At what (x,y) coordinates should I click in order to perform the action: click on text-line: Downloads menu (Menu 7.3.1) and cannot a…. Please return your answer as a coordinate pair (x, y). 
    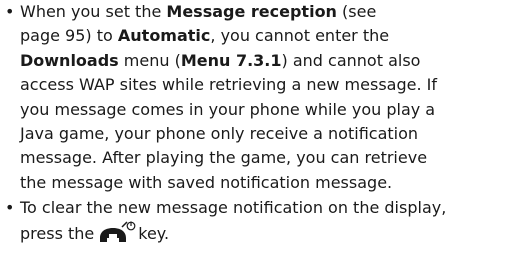
    Looking at the image, I should click on (220, 60).